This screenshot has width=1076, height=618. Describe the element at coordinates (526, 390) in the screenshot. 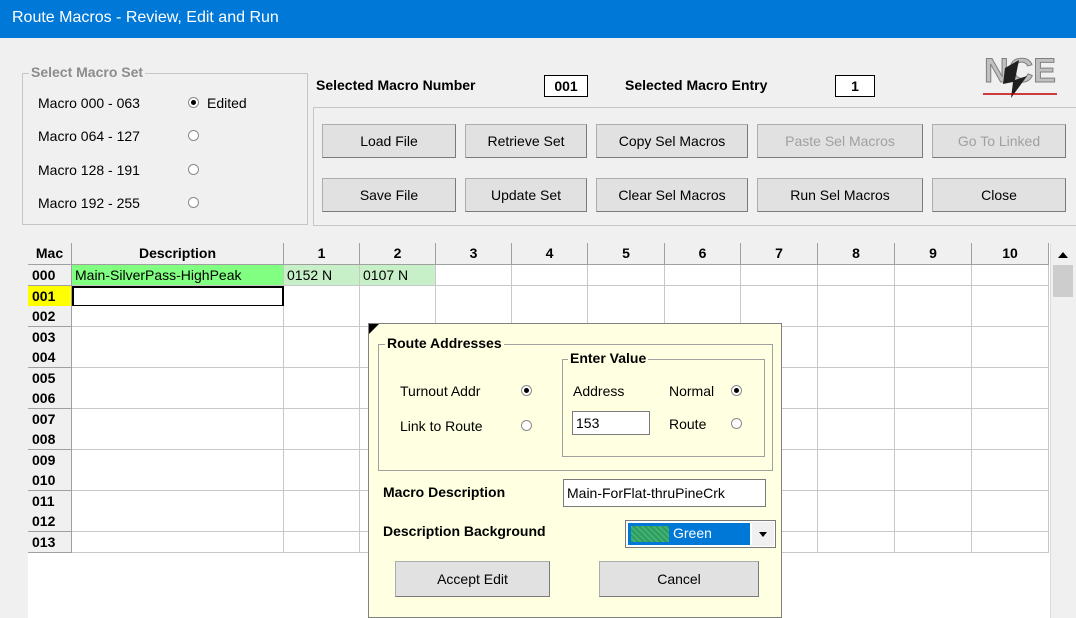

I see `turnout-addr-radio` at that location.